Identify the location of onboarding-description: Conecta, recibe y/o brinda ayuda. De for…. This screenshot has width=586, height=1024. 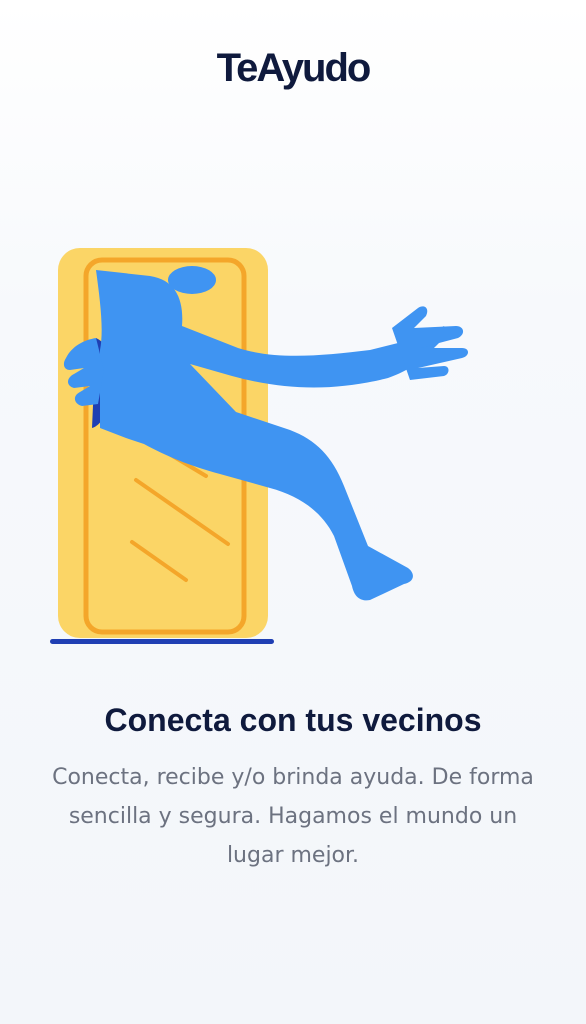
(293, 816).